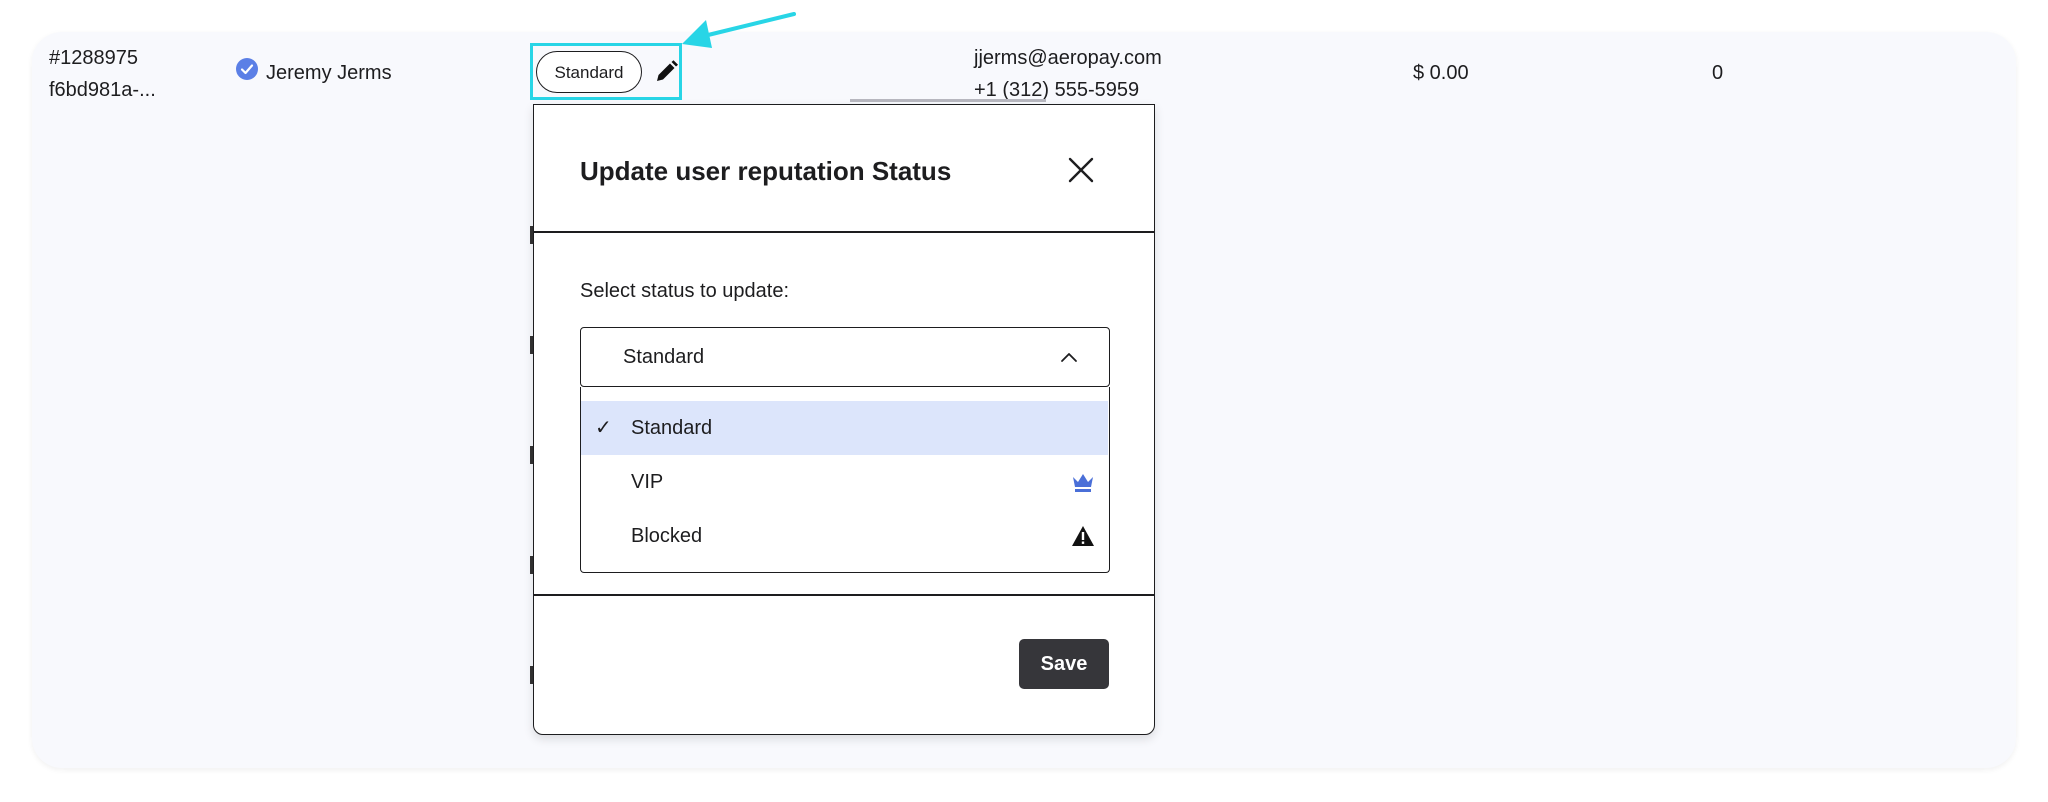  I want to click on status-select: Standard, so click(845, 357).